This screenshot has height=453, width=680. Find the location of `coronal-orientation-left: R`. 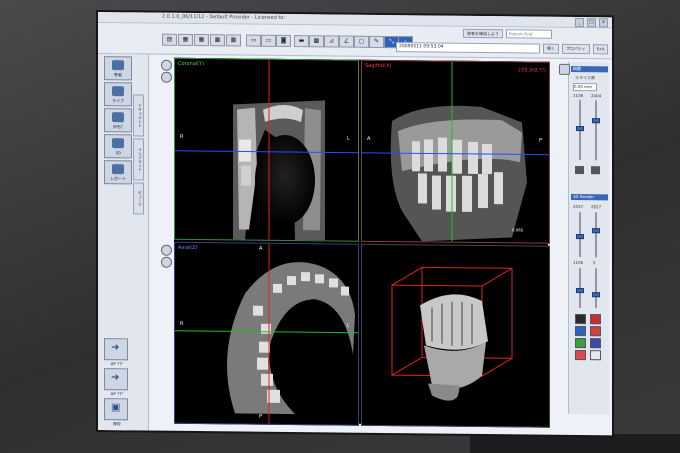

coronal-orientation-left: R is located at coordinates (182, 136).